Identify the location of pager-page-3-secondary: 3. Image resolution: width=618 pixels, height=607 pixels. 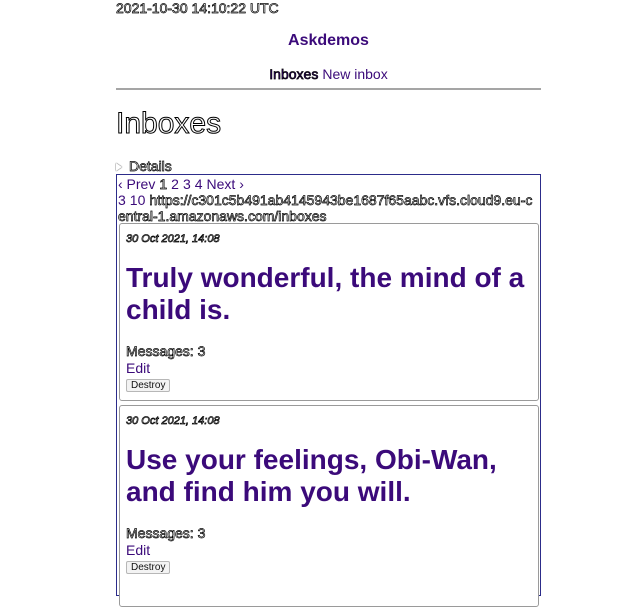
(122, 200).